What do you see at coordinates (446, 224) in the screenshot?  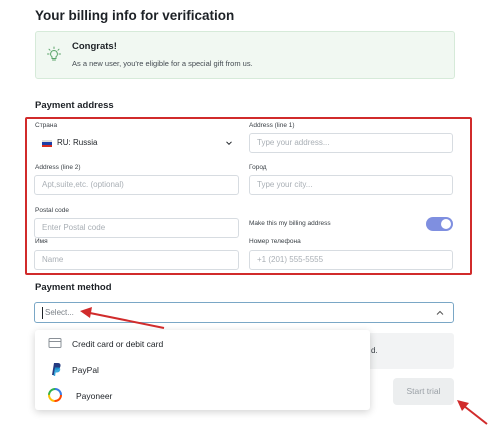 I see `toggle-knob` at bounding box center [446, 224].